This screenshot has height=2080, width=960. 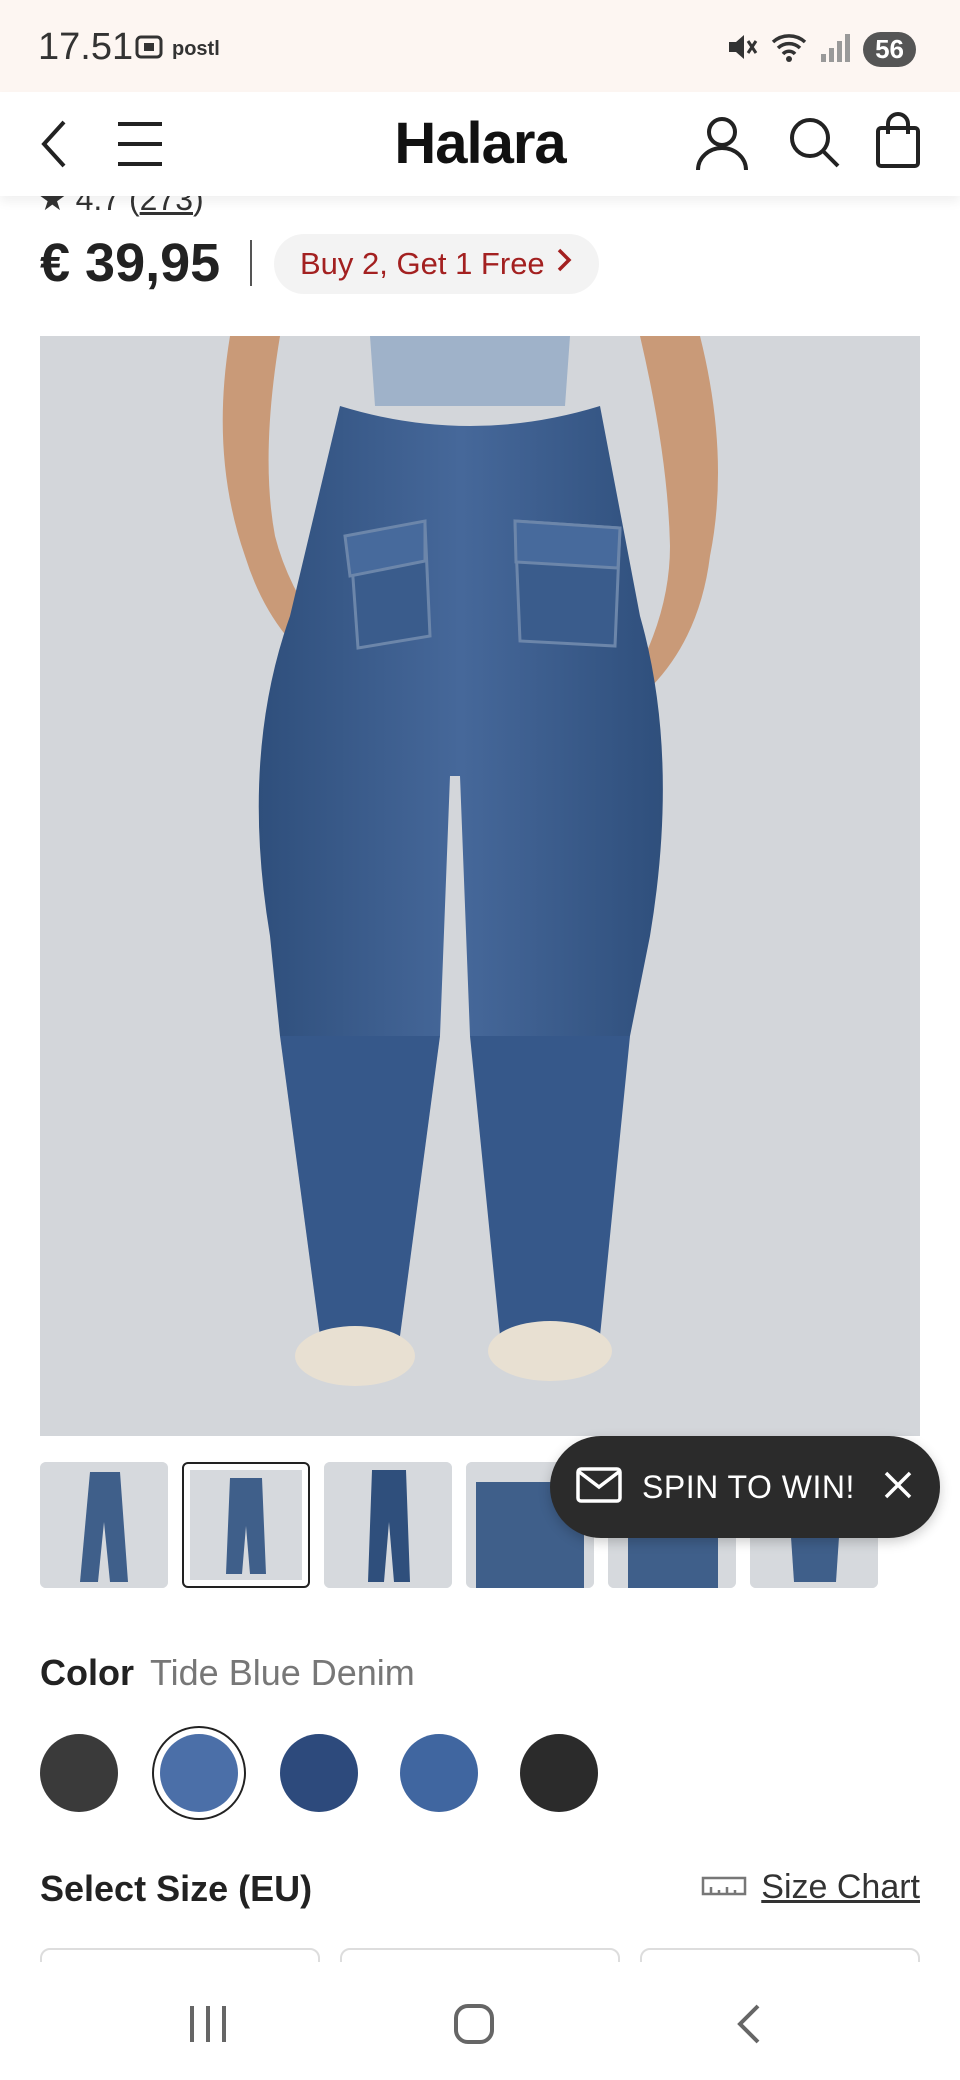 What do you see at coordinates (149, 49) in the screenshot?
I see `screenshot-icon` at bounding box center [149, 49].